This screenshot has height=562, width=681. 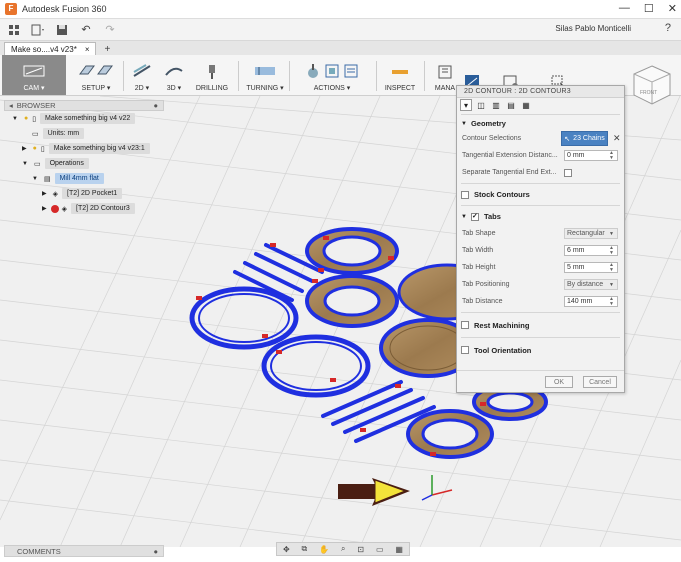 I want to click on comments-title: COMMENTS, so click(x=39, y=551).